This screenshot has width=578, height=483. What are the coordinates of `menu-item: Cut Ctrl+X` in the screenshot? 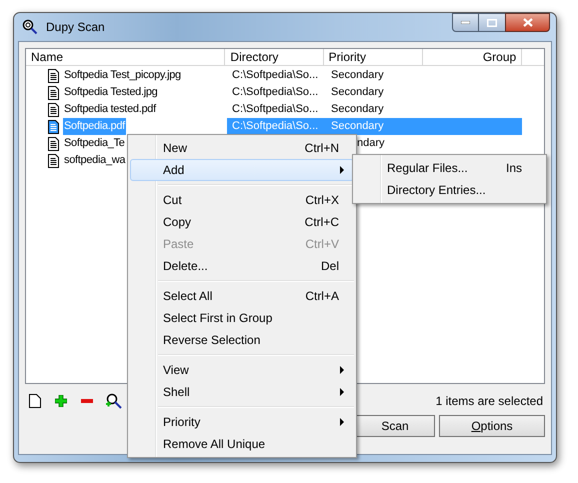 It's located at (242, 200).